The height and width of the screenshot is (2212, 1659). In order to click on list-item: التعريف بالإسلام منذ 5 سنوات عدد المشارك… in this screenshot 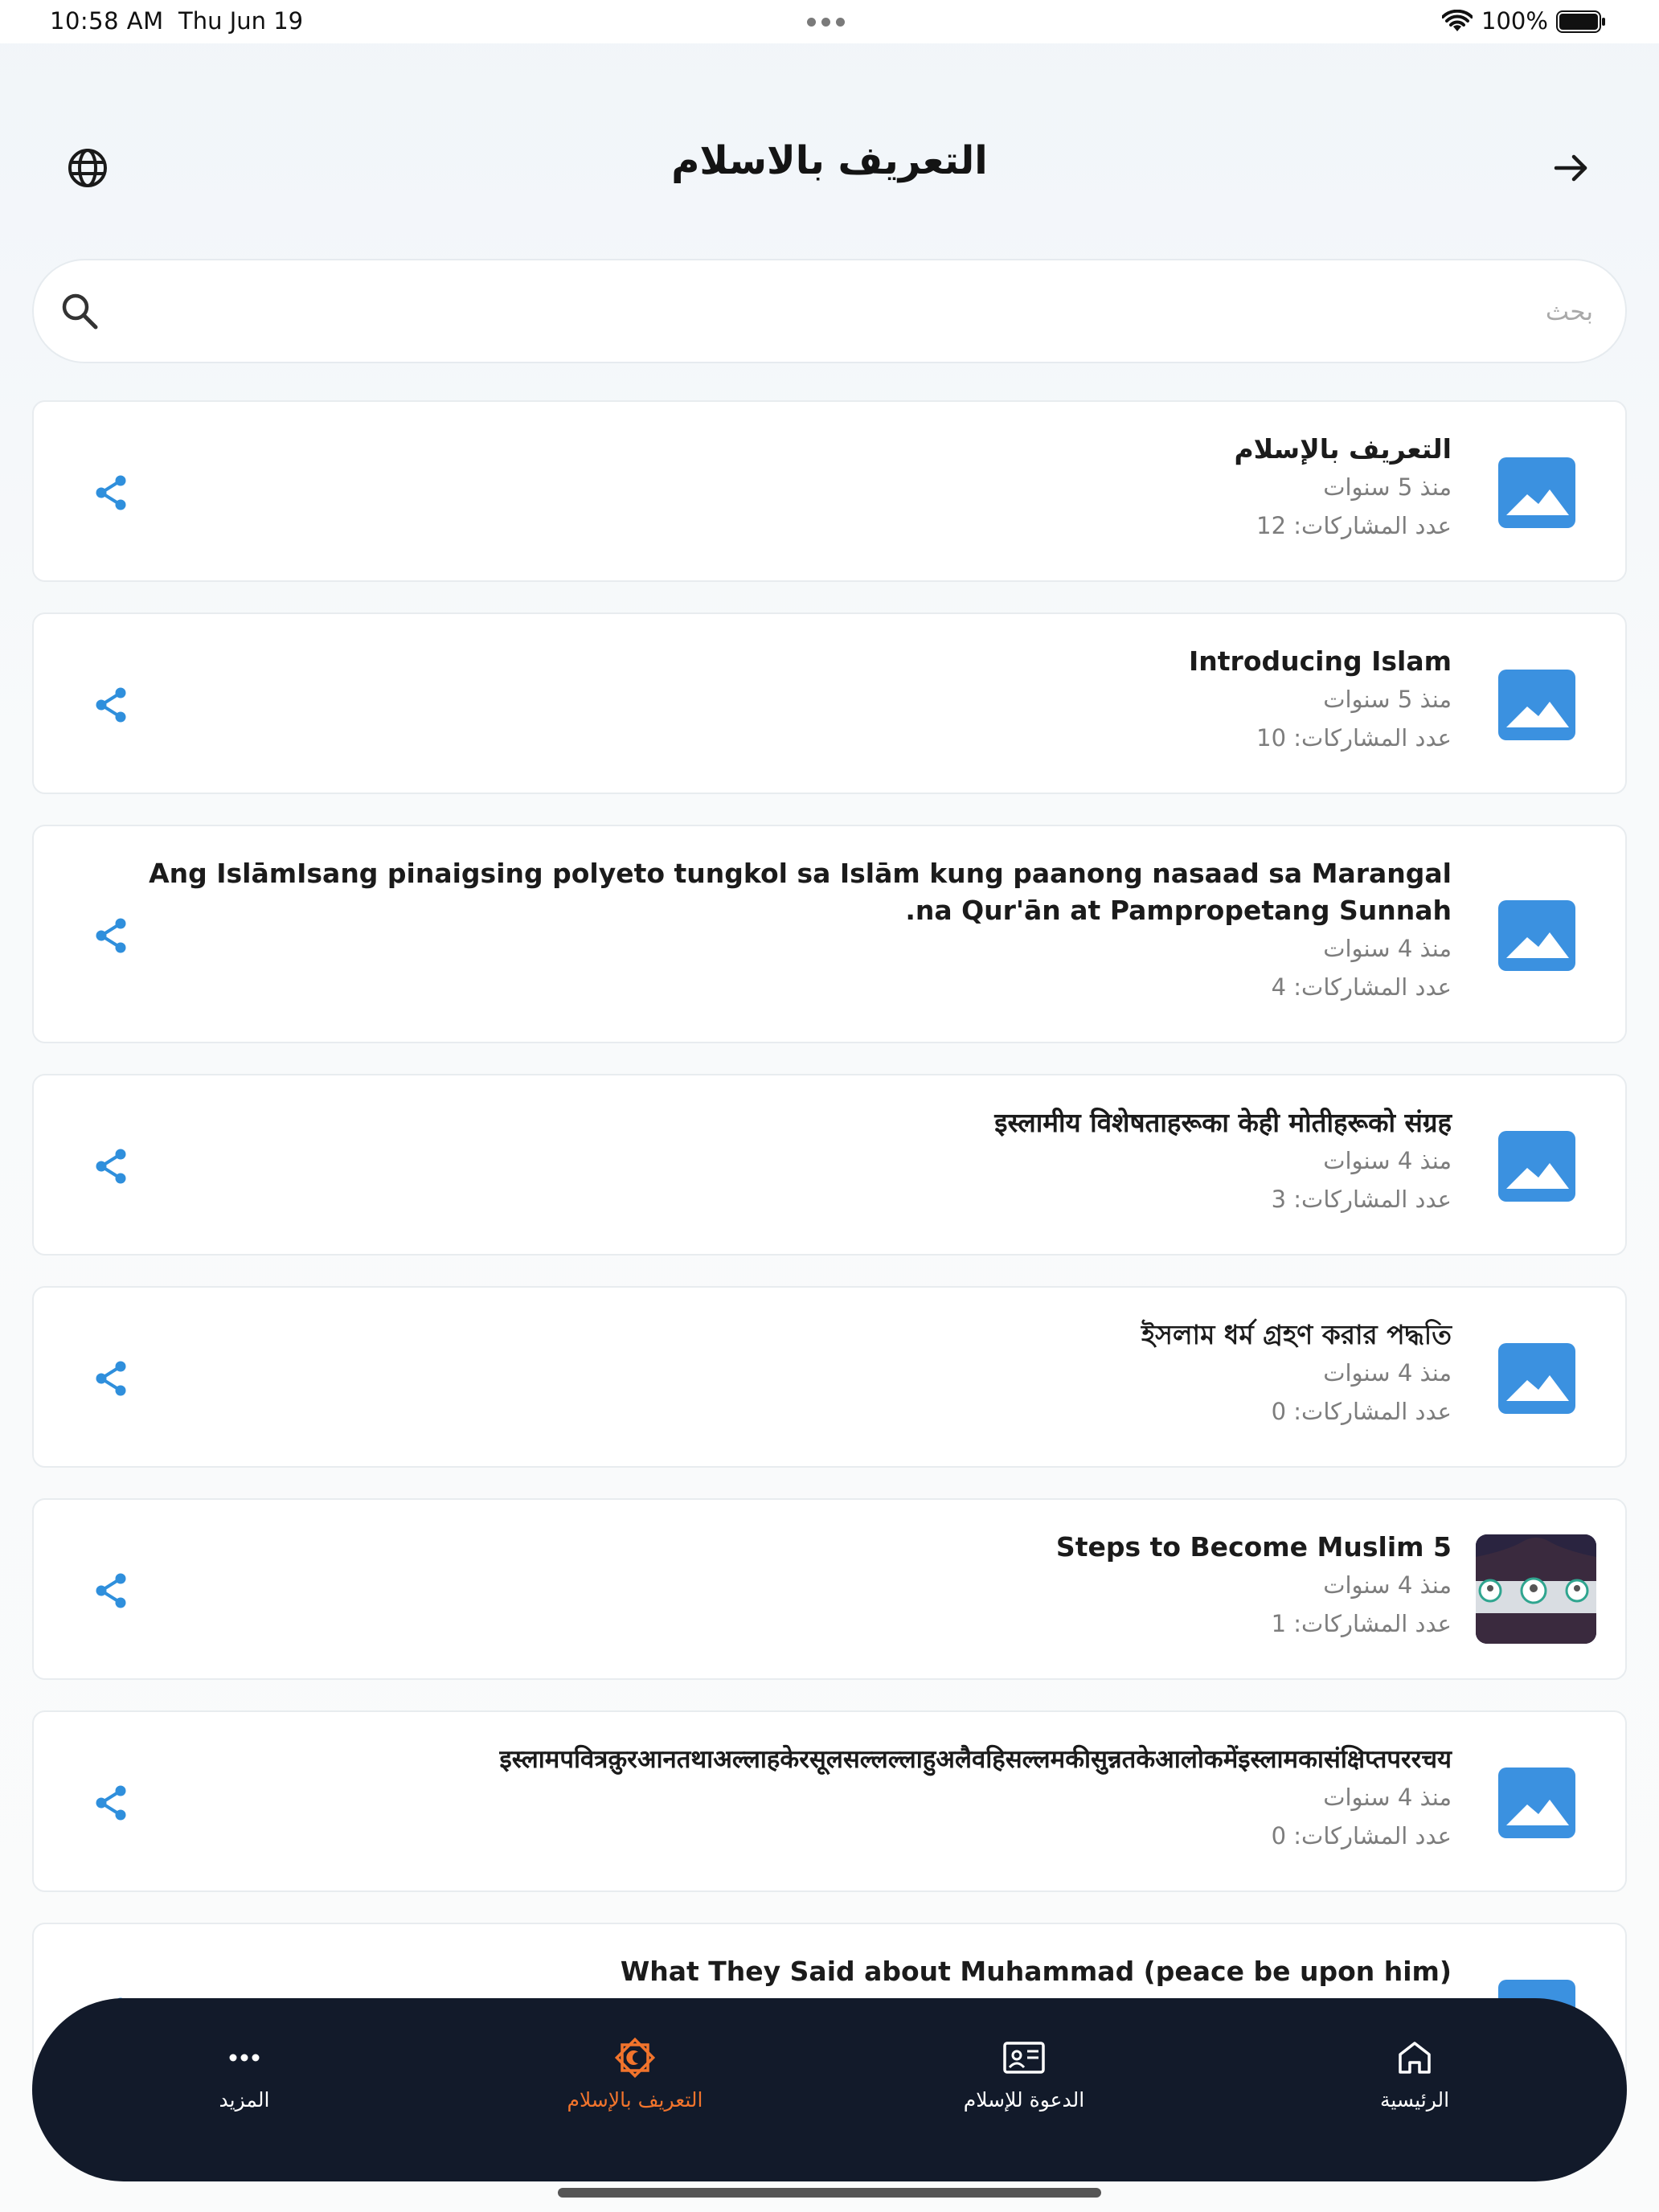, I will do `click(829, 491)`.